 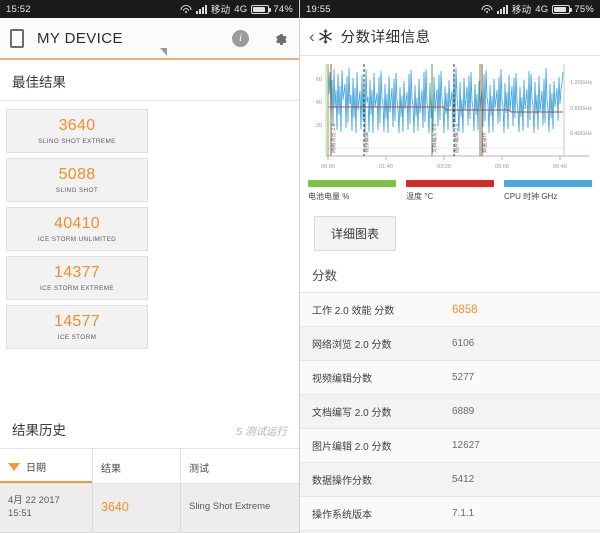 What do you see at coordinates (77, 223) in the screenshot?
I see `card-value: 40410` at bounding box center [77, 223].